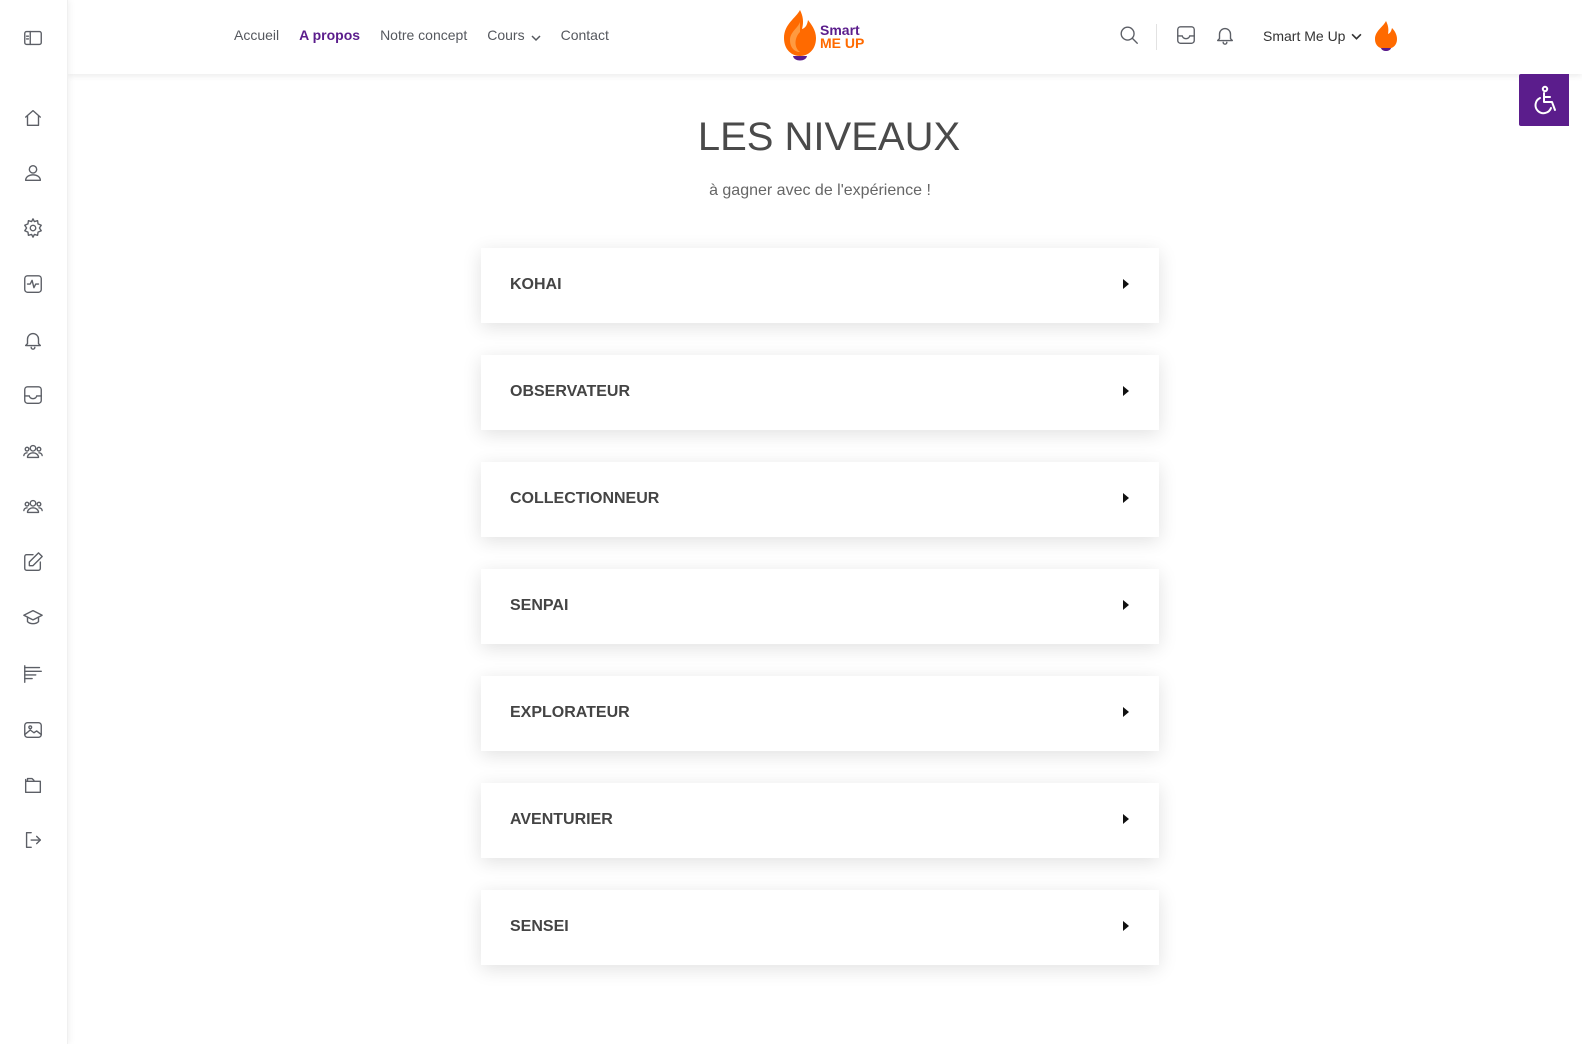 The height and width of the screenshot is (1044, 1582). Describe the element at coordinates (256, 35) in the screenshot. I see `nav-accueil: Accueil` at that location.